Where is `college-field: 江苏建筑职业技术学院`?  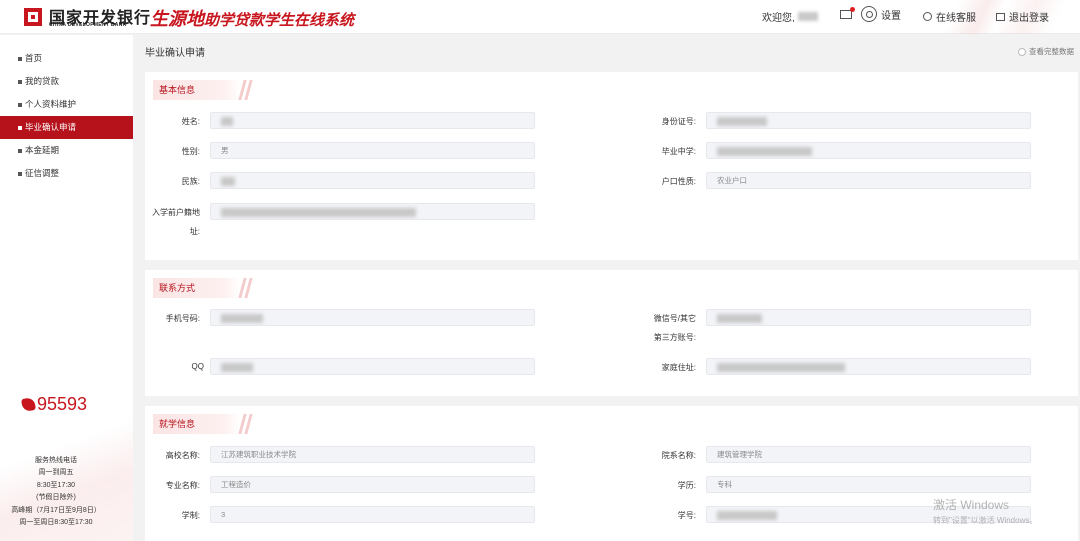 college-field: 江苏建筑职业技术学院 is located at coordinates (372, 454).